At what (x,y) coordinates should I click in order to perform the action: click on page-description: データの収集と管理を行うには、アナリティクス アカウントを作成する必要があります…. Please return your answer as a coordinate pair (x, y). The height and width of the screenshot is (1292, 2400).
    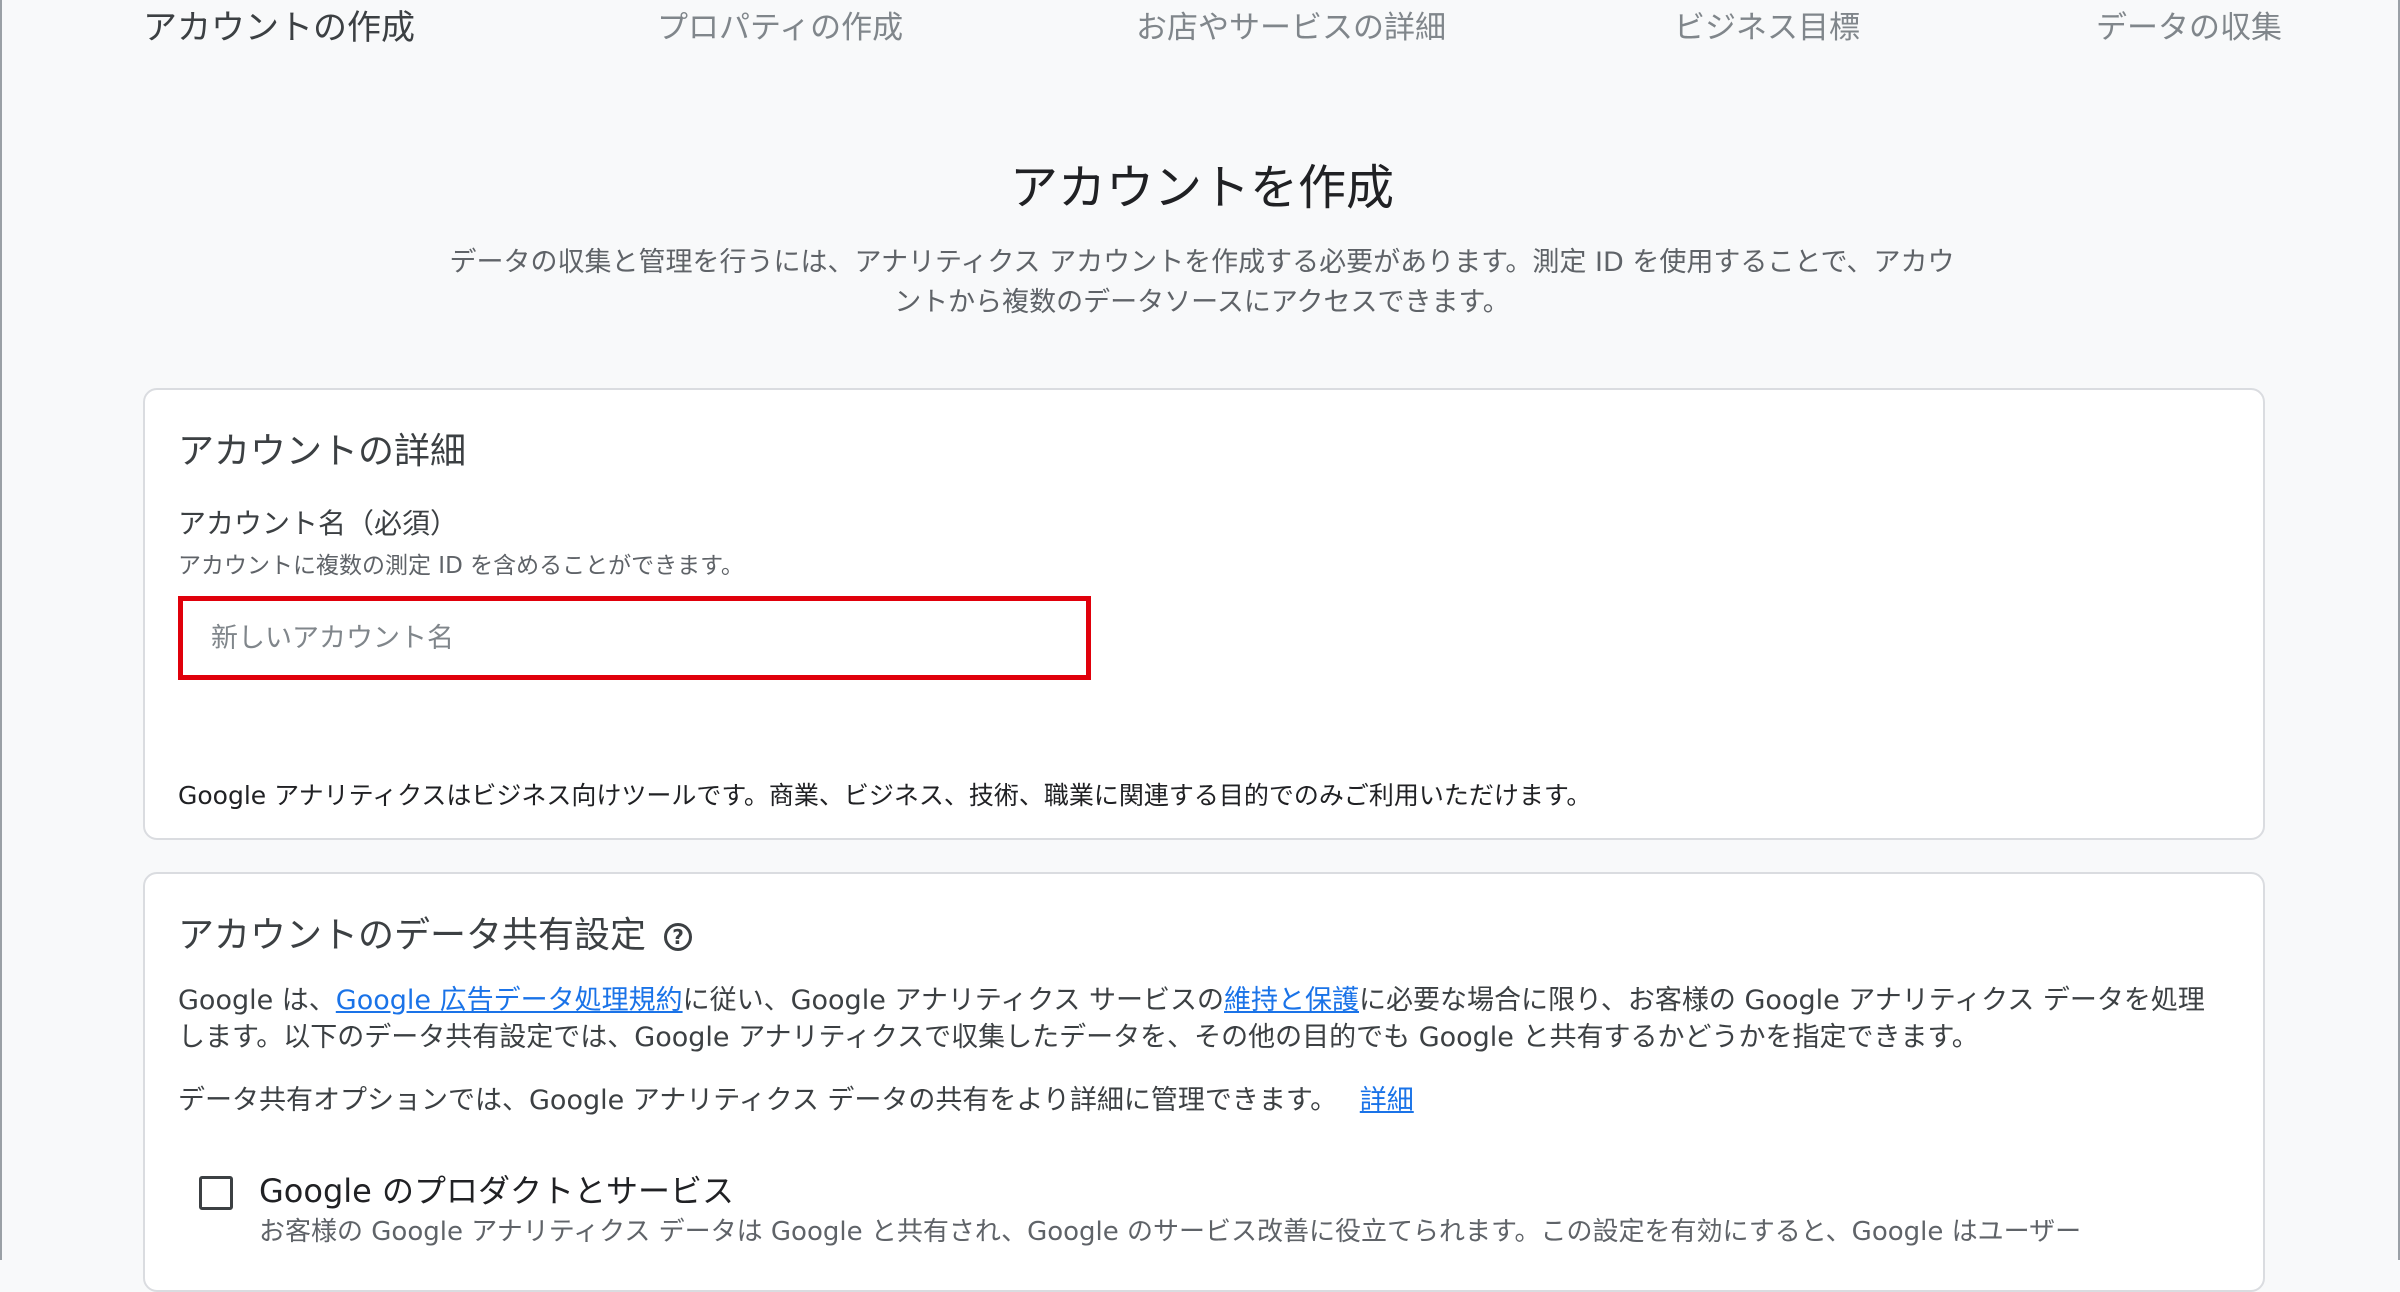
    Looking at the image, I should click on (1202, 283).